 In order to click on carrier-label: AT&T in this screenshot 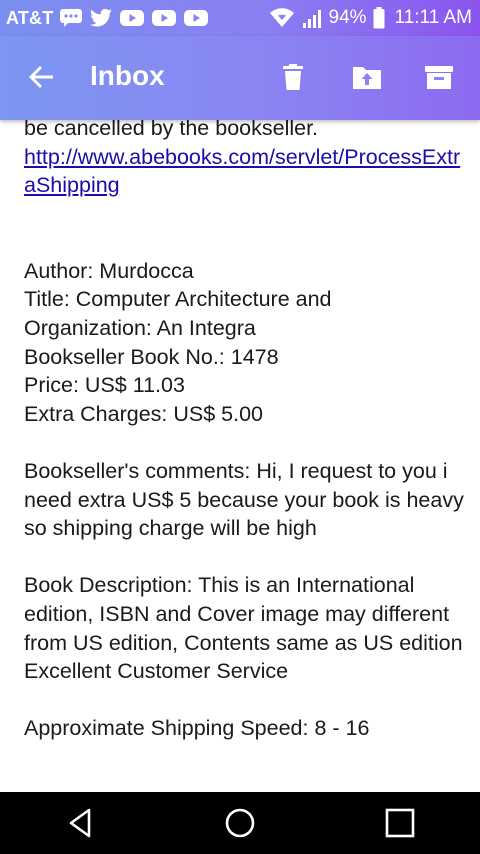, I will do `click(30, 17)`.